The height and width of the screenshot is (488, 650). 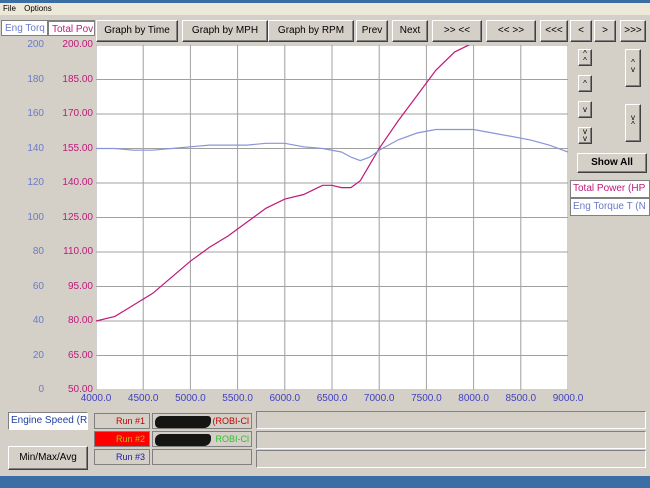 What do you see at coordinates (610, 207) in the screenshot?
I see `legend-engine-torque: Eng Torque T (N` at bounding box center [610, 207].